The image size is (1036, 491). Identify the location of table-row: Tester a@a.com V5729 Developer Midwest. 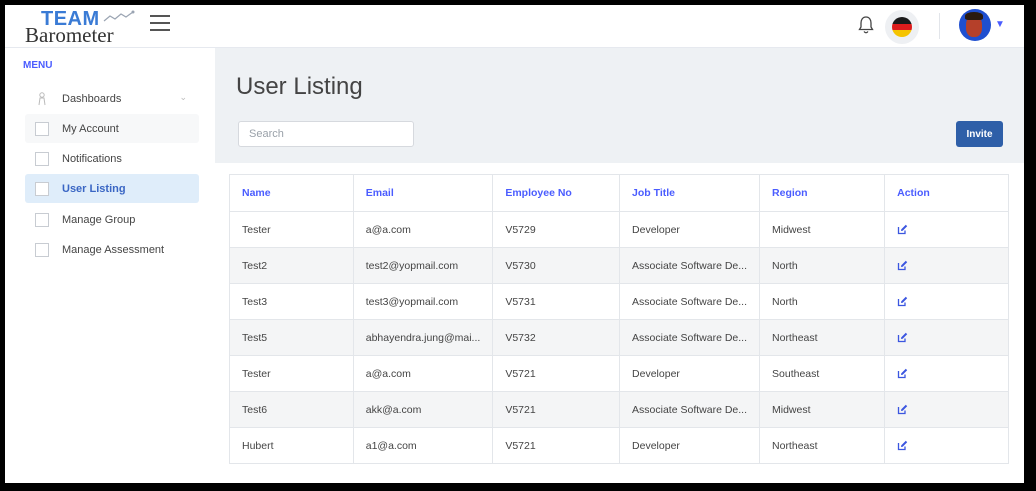
(619, 229).